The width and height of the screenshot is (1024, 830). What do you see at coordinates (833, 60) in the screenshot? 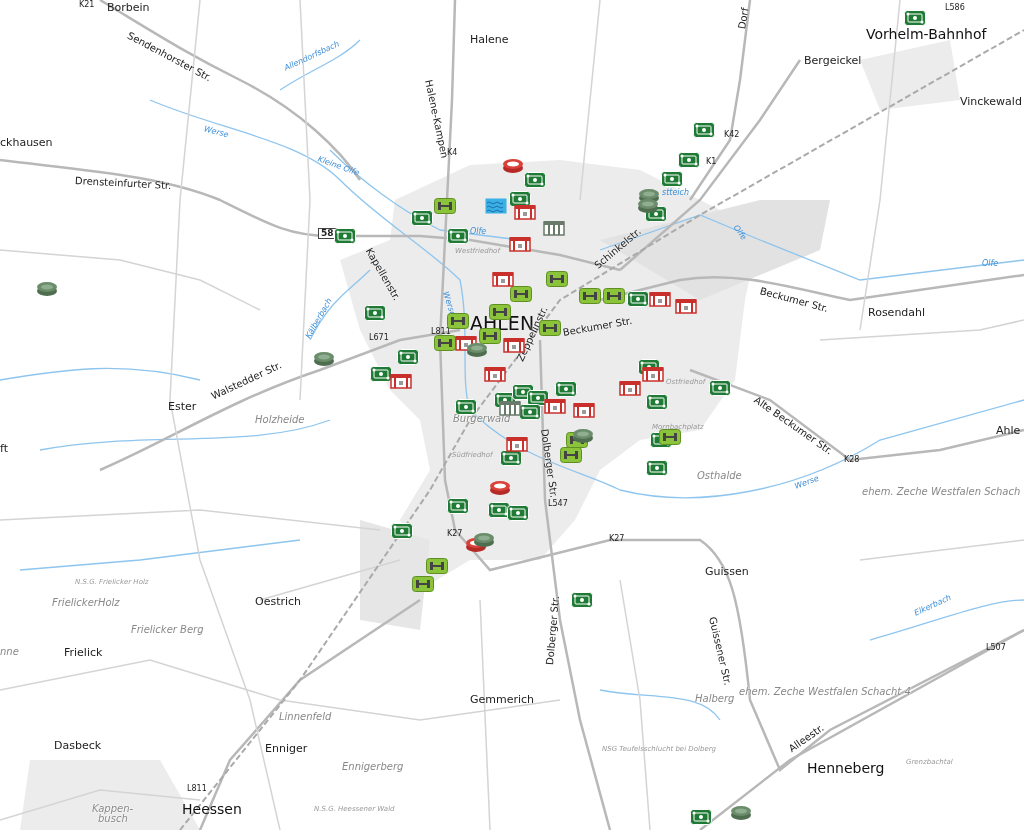
I see `place-name: Bergeickel` at bounding box center [833, 60].